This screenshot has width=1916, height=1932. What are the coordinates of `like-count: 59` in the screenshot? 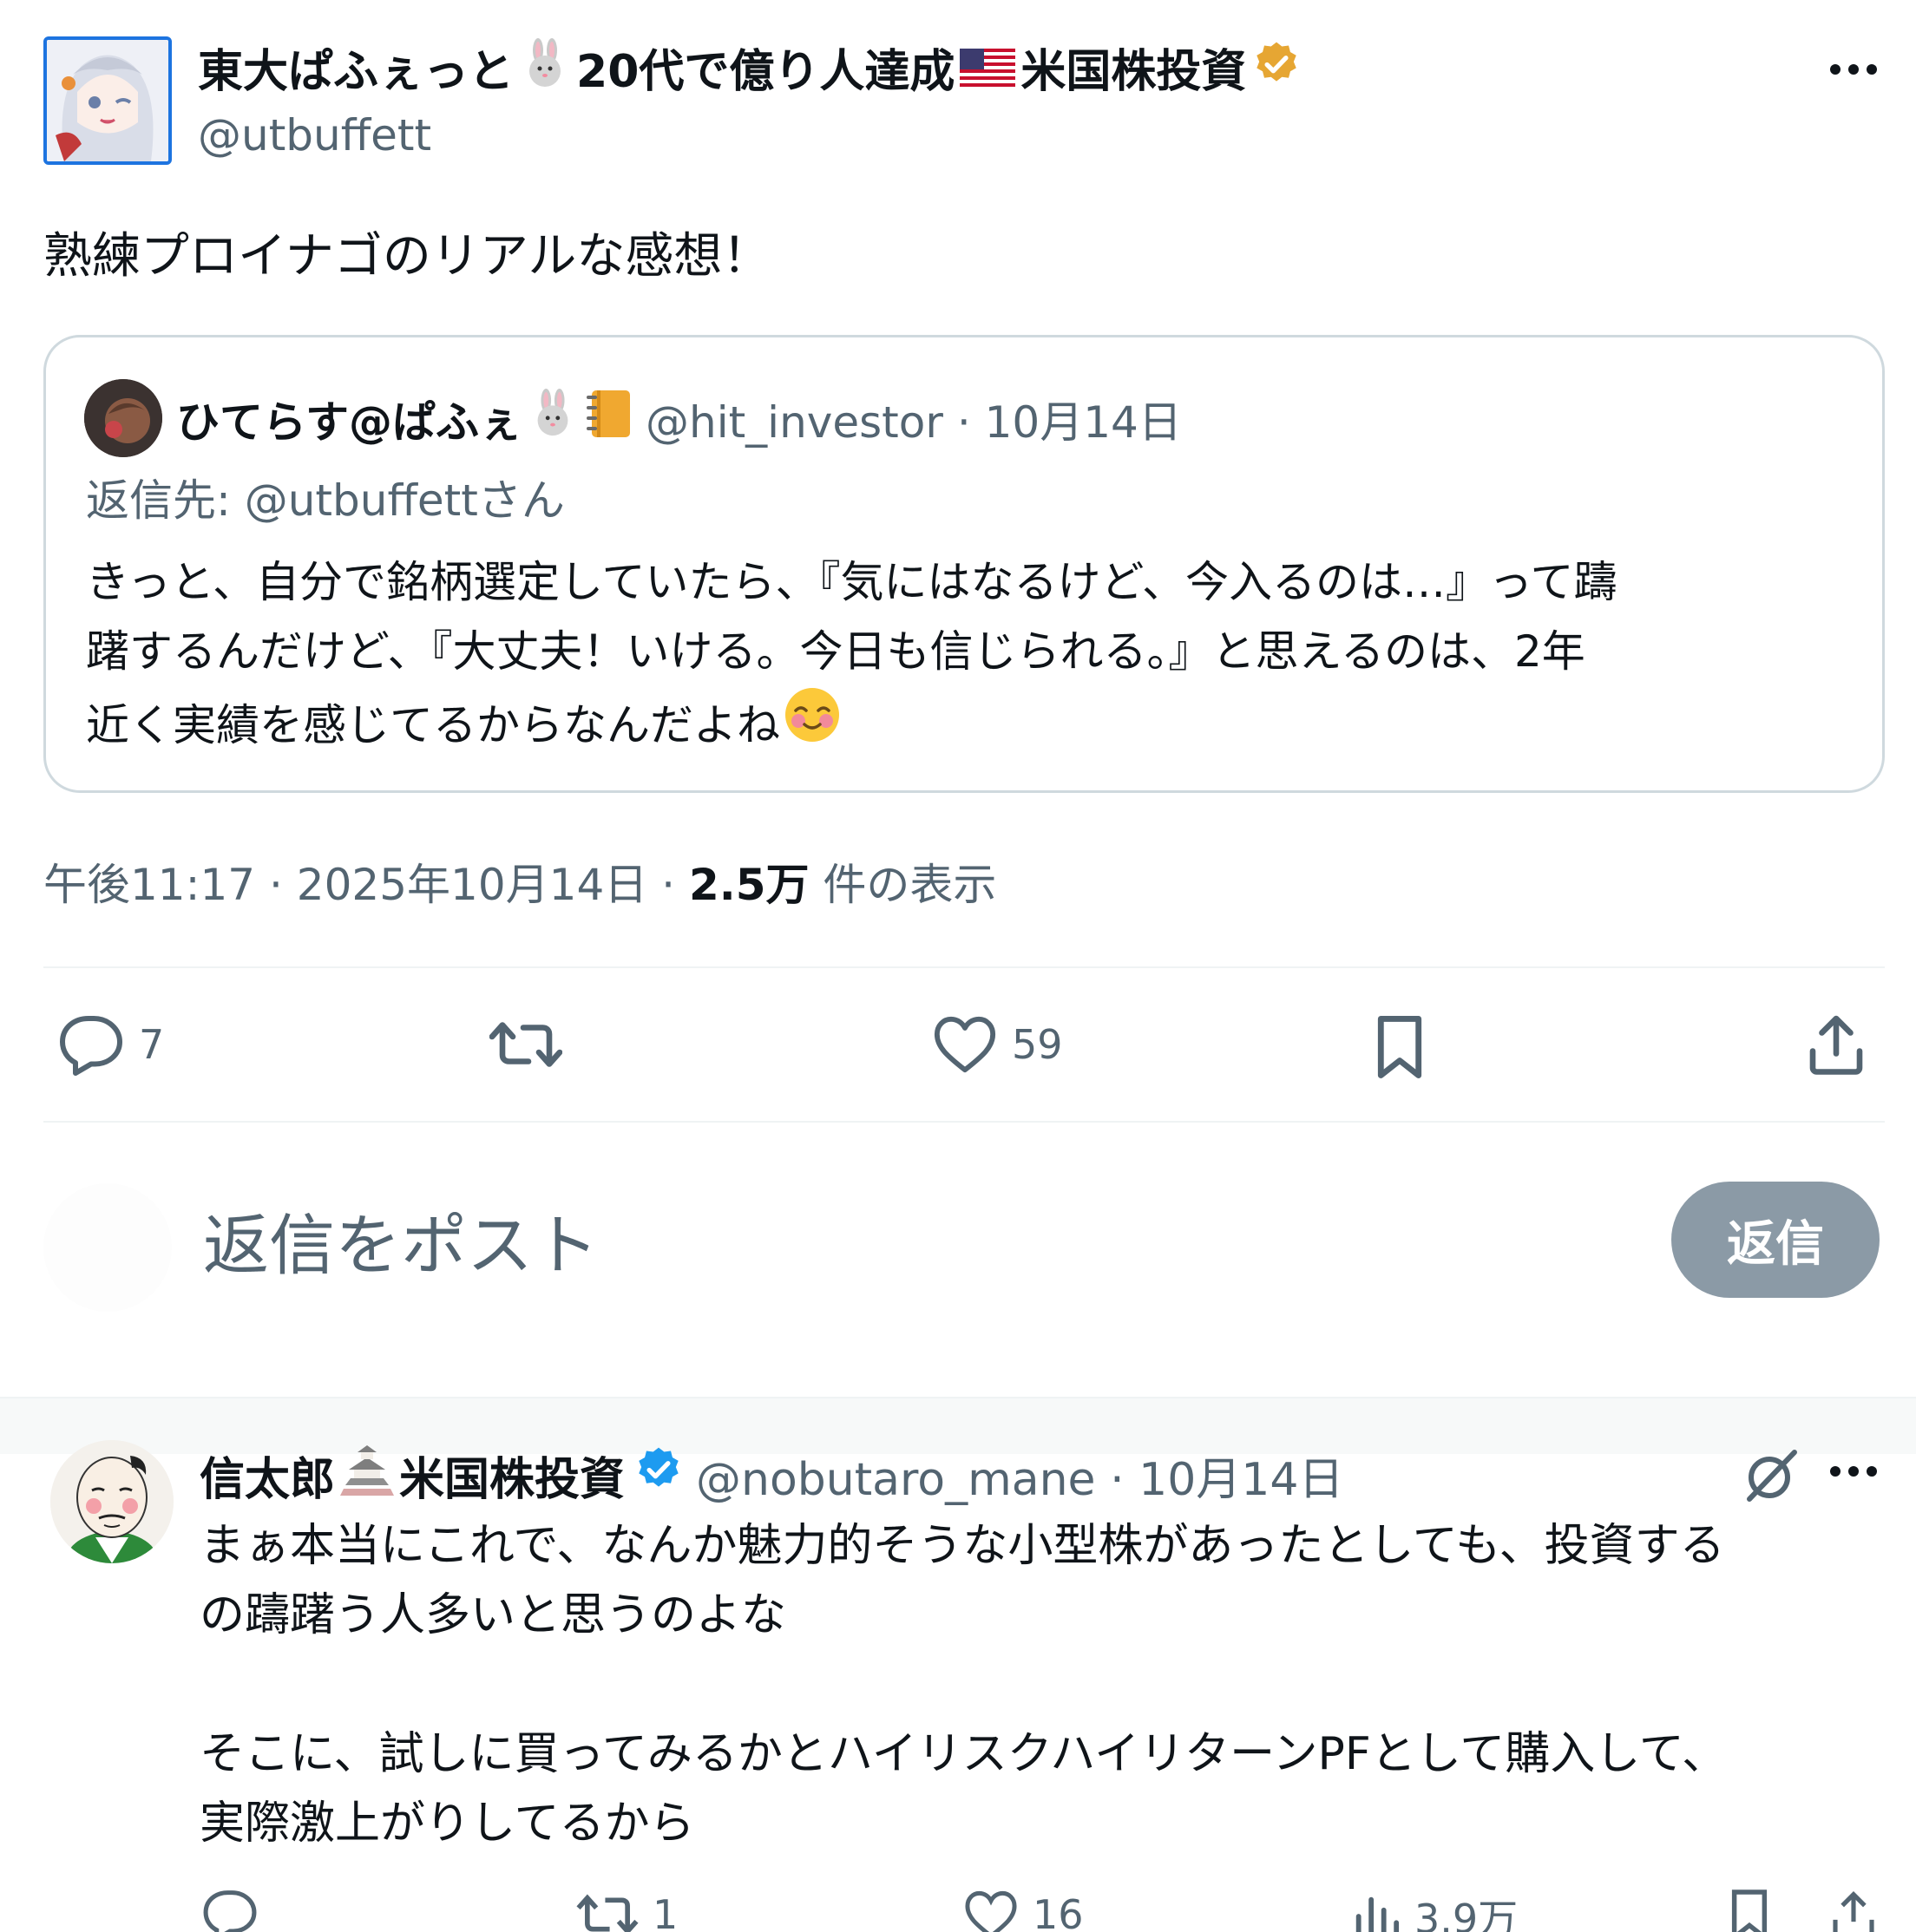 It's located at (1037, 1044).